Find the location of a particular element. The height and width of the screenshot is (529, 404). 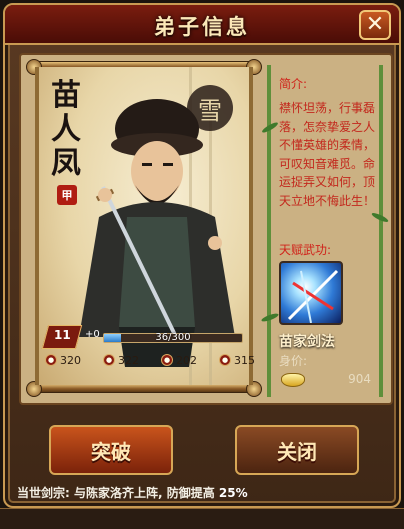

sword-skill-icon is located at coordinates (311, 293).